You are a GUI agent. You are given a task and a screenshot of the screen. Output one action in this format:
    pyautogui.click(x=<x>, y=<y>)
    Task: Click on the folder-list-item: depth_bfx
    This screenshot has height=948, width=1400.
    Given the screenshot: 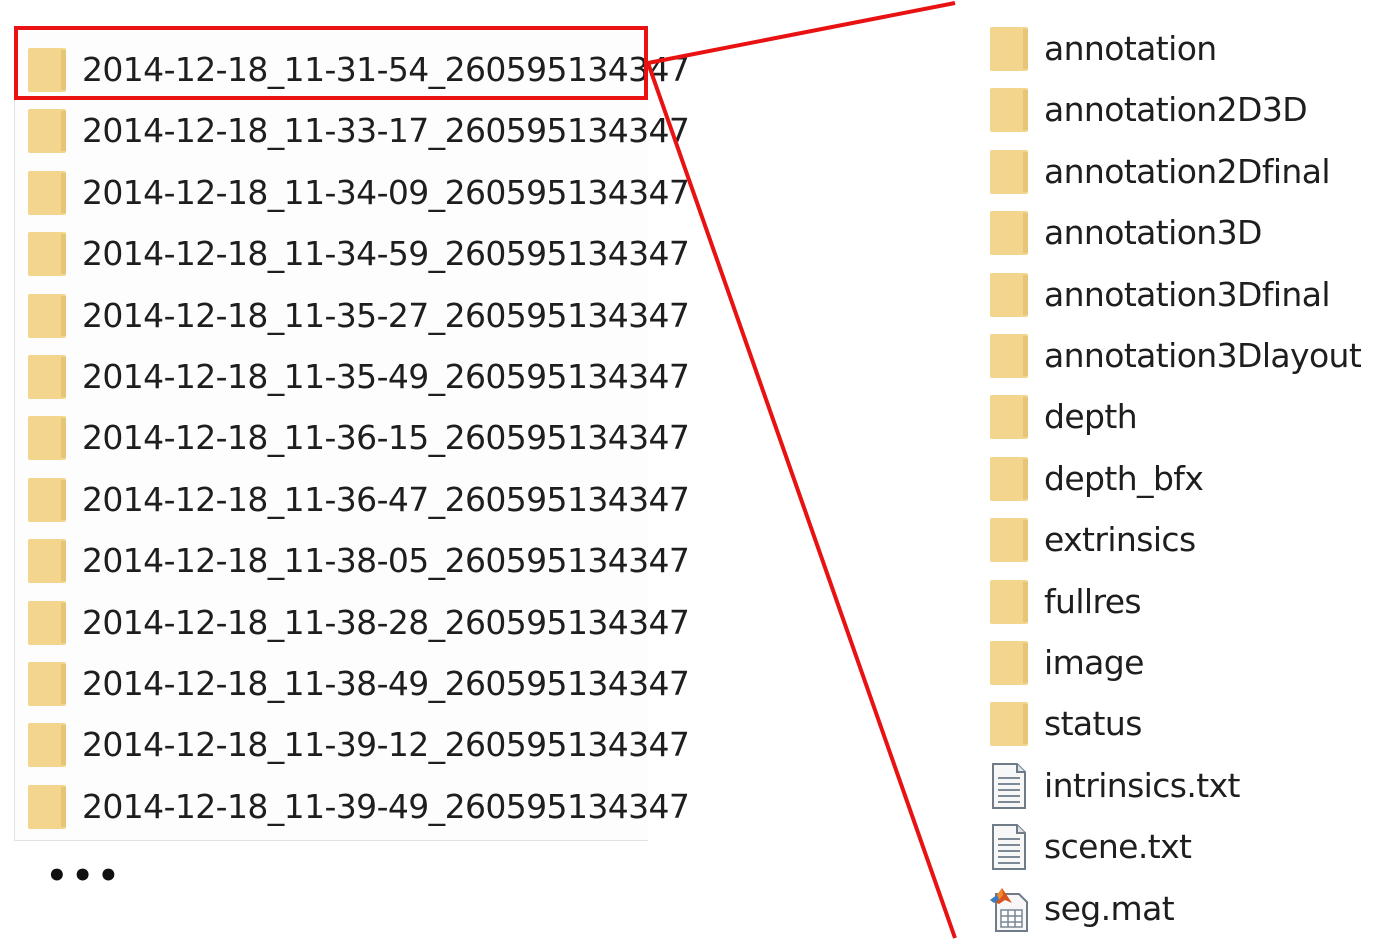 What is the action you would take?
    pyautogui.click(x=1190, y=478)
    